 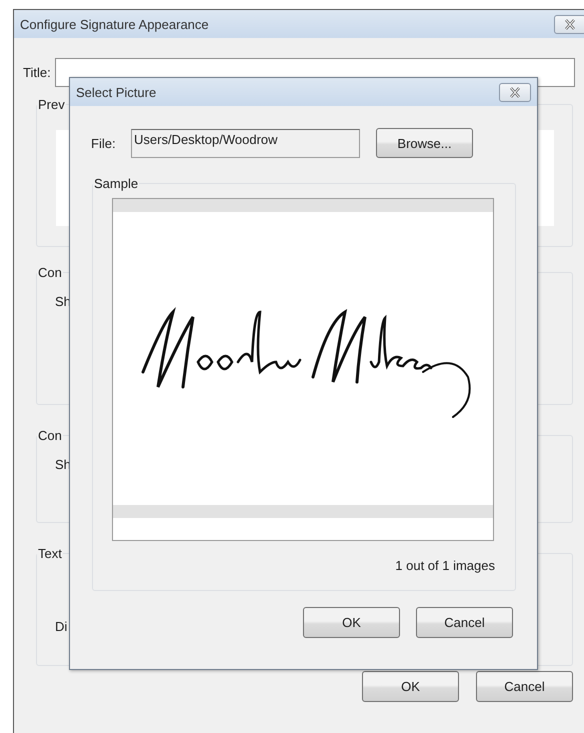 I want to click on window-title: Select Picture, so click(x=116, y=92).